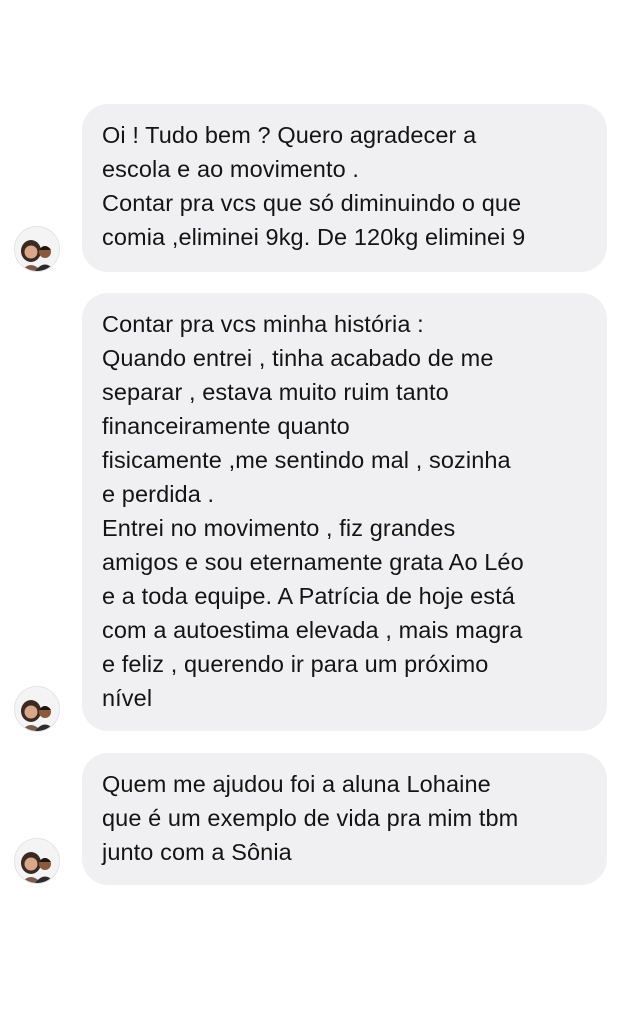 This screenshot has width=636, height=1009. I want to click on message-1-line-4: comia ,eliminei 9kg. De 120kg eliminei 9, so click(314, 237).